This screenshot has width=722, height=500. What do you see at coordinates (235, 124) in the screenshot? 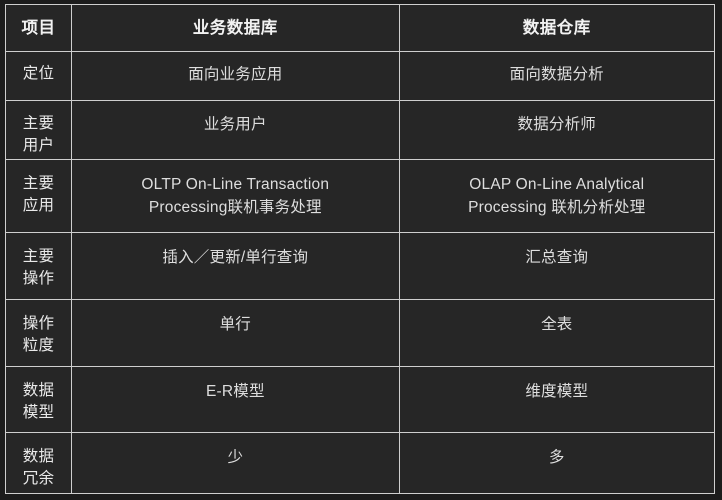
I see `row-value-operational-text: 业务用户` at bounding box center [235, 124].